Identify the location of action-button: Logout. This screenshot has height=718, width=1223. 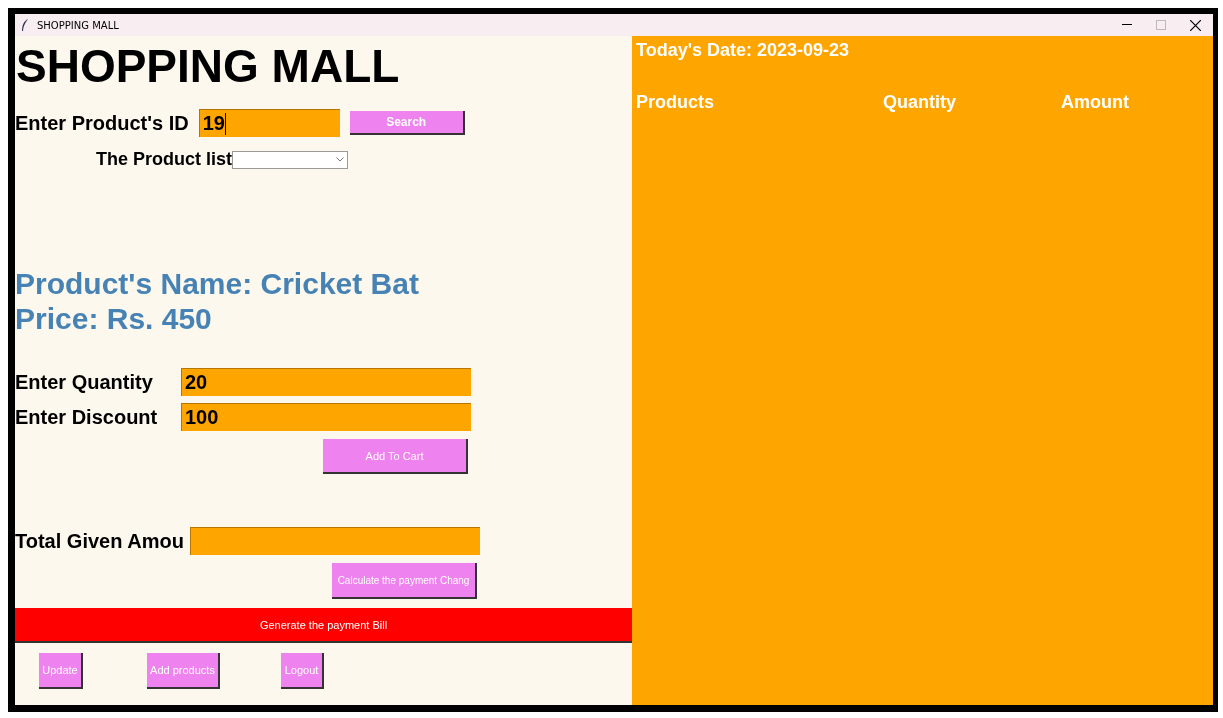
(302, 671).